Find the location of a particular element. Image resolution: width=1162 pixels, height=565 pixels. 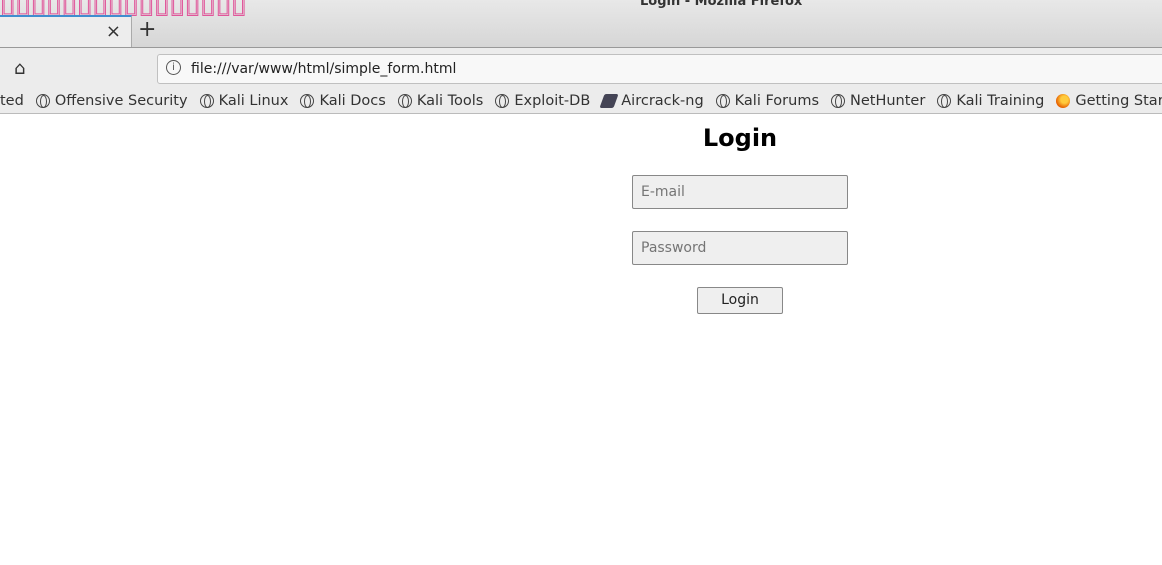

bookmark-label: Kali Linux is located at coordinates (253, 101).